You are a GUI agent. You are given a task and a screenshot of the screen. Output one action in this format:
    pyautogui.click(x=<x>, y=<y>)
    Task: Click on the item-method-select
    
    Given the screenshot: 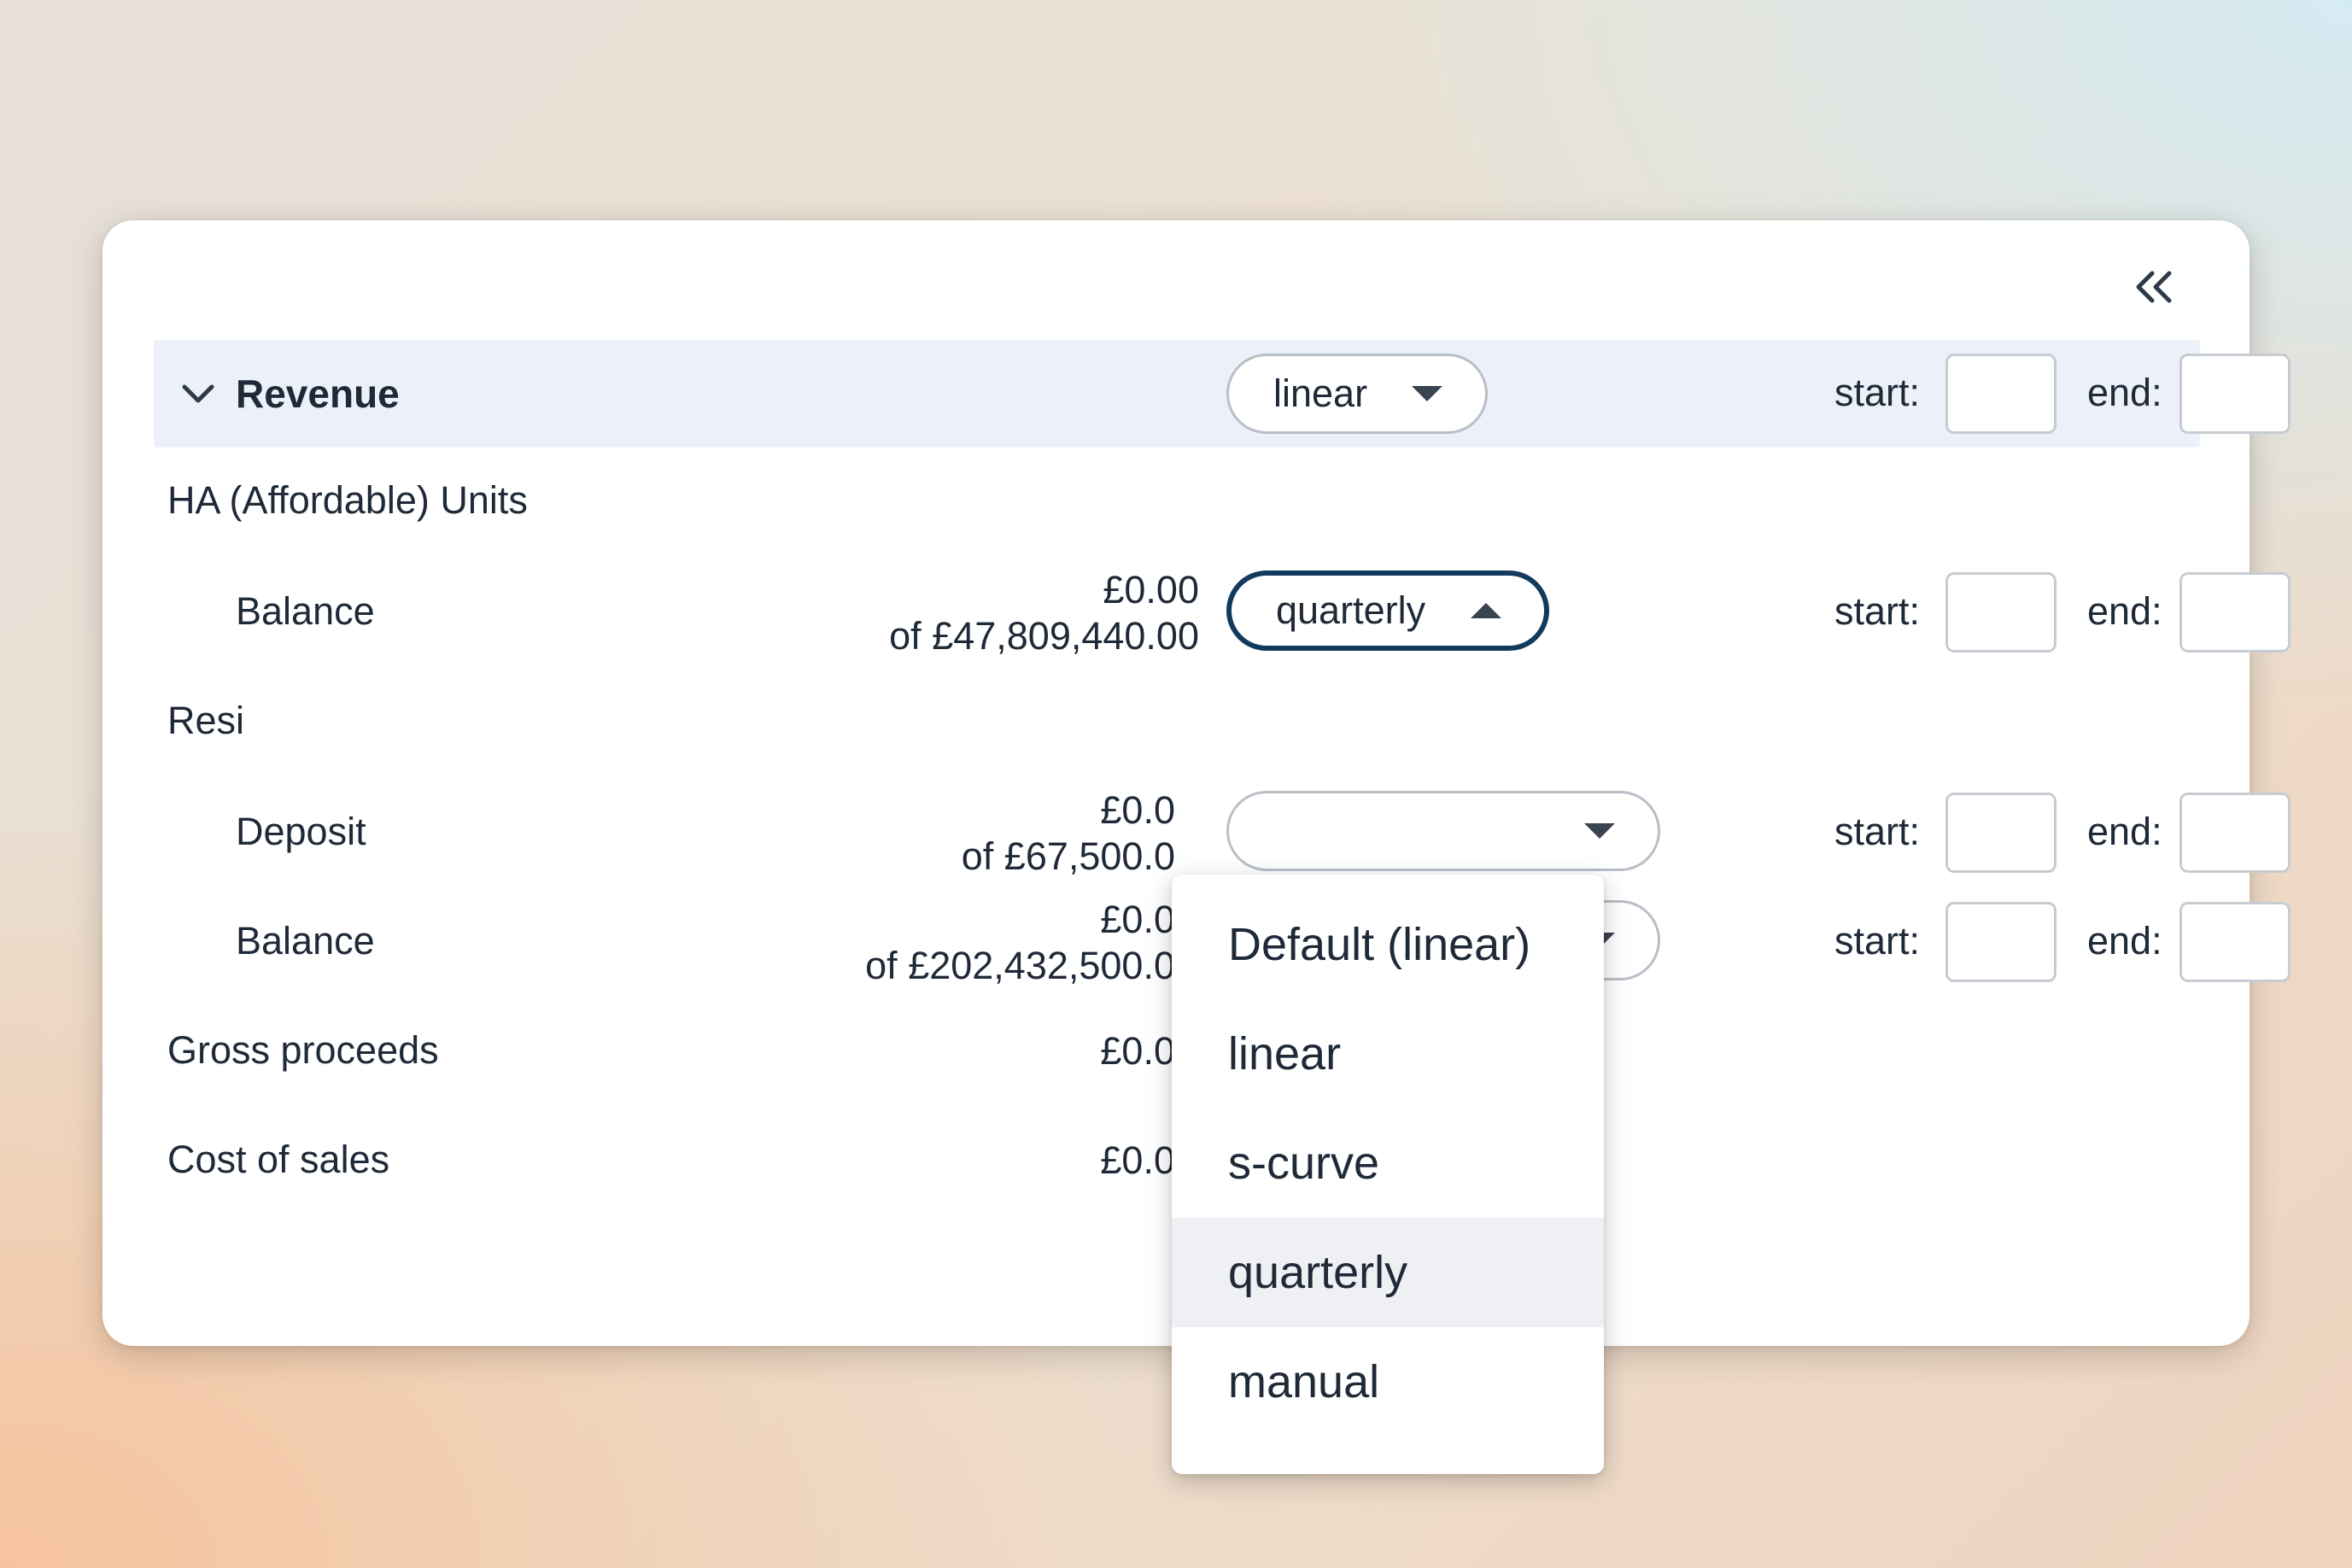 What is the action you would take?
    pyautogui.click(x=1443, y=831)
    